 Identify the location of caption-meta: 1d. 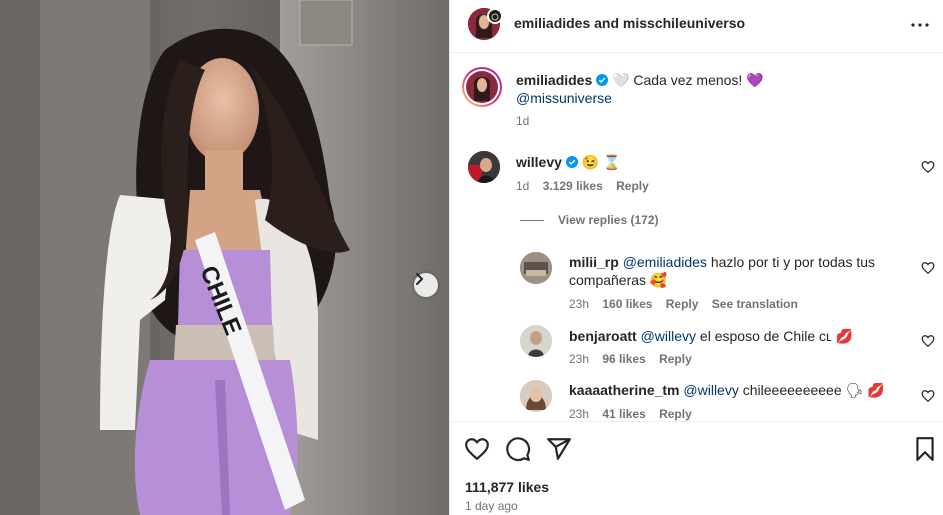
(527, 121).